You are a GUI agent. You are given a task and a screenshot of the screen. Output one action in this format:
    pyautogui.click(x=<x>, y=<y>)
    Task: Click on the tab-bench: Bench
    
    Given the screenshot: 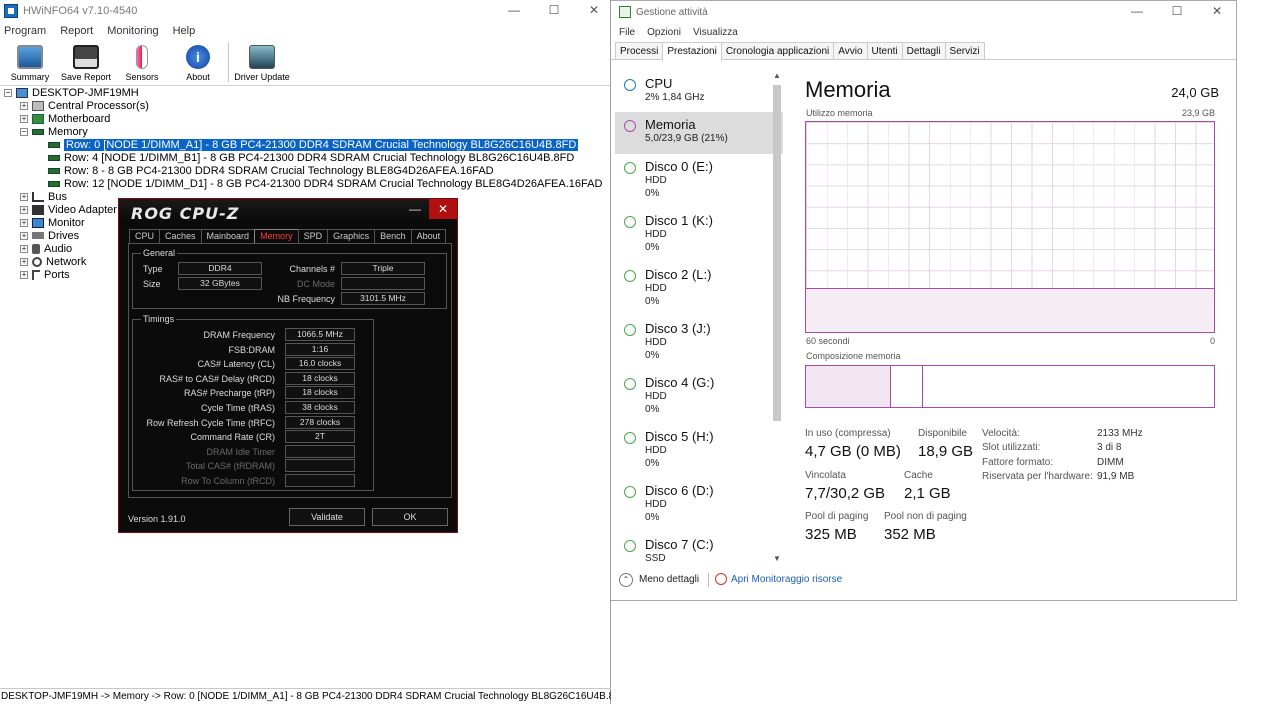 What is the action you would take?
    pyautogui.click(x=393, y=236)
    